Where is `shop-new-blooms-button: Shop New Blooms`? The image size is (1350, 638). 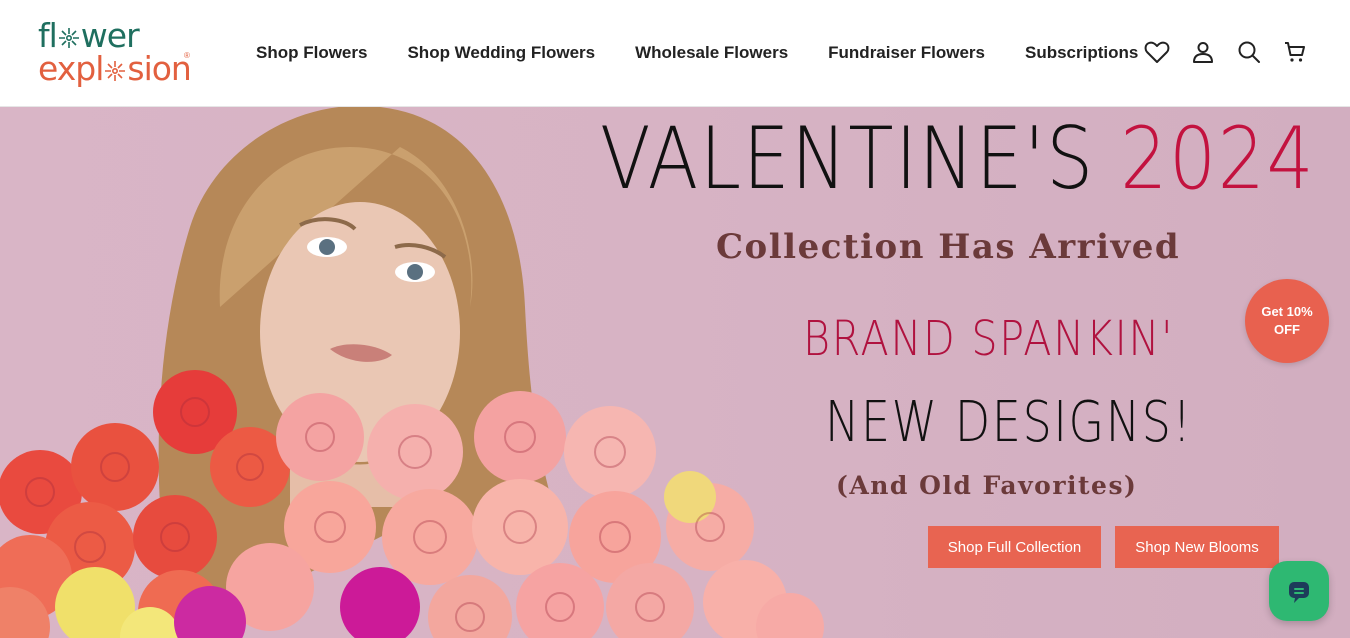 shop-new-blooms-button: Shop New Blooms is located at coordinates (1197, 547).